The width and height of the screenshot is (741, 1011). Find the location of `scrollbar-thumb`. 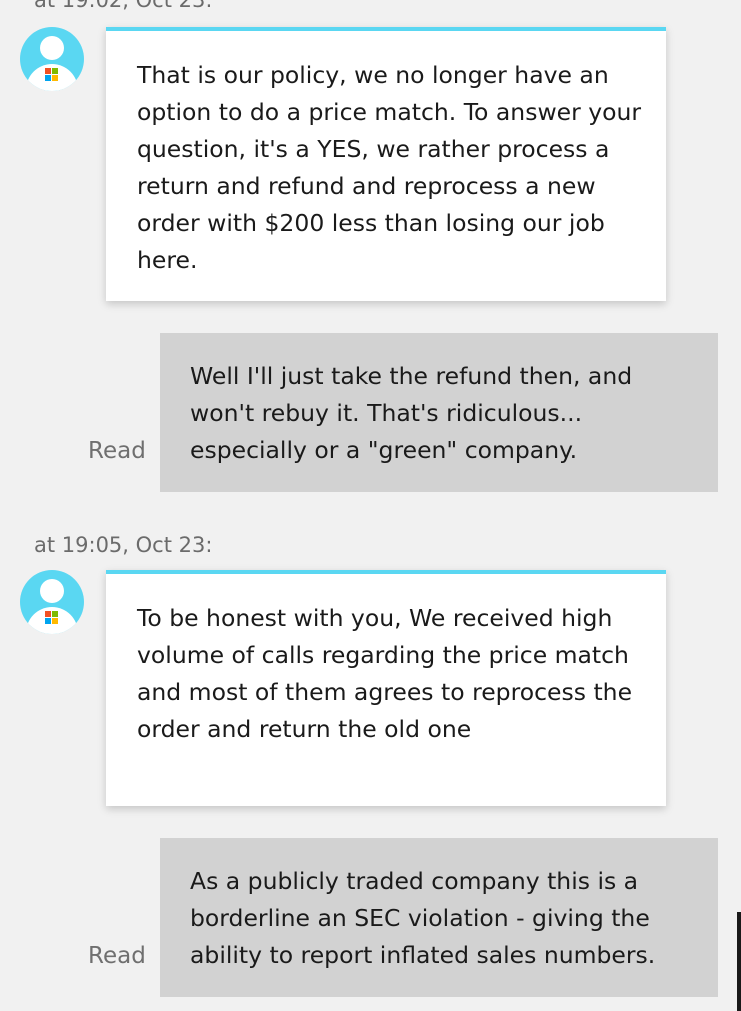

scrollbar-thumb is located at coordinates (739, 961).